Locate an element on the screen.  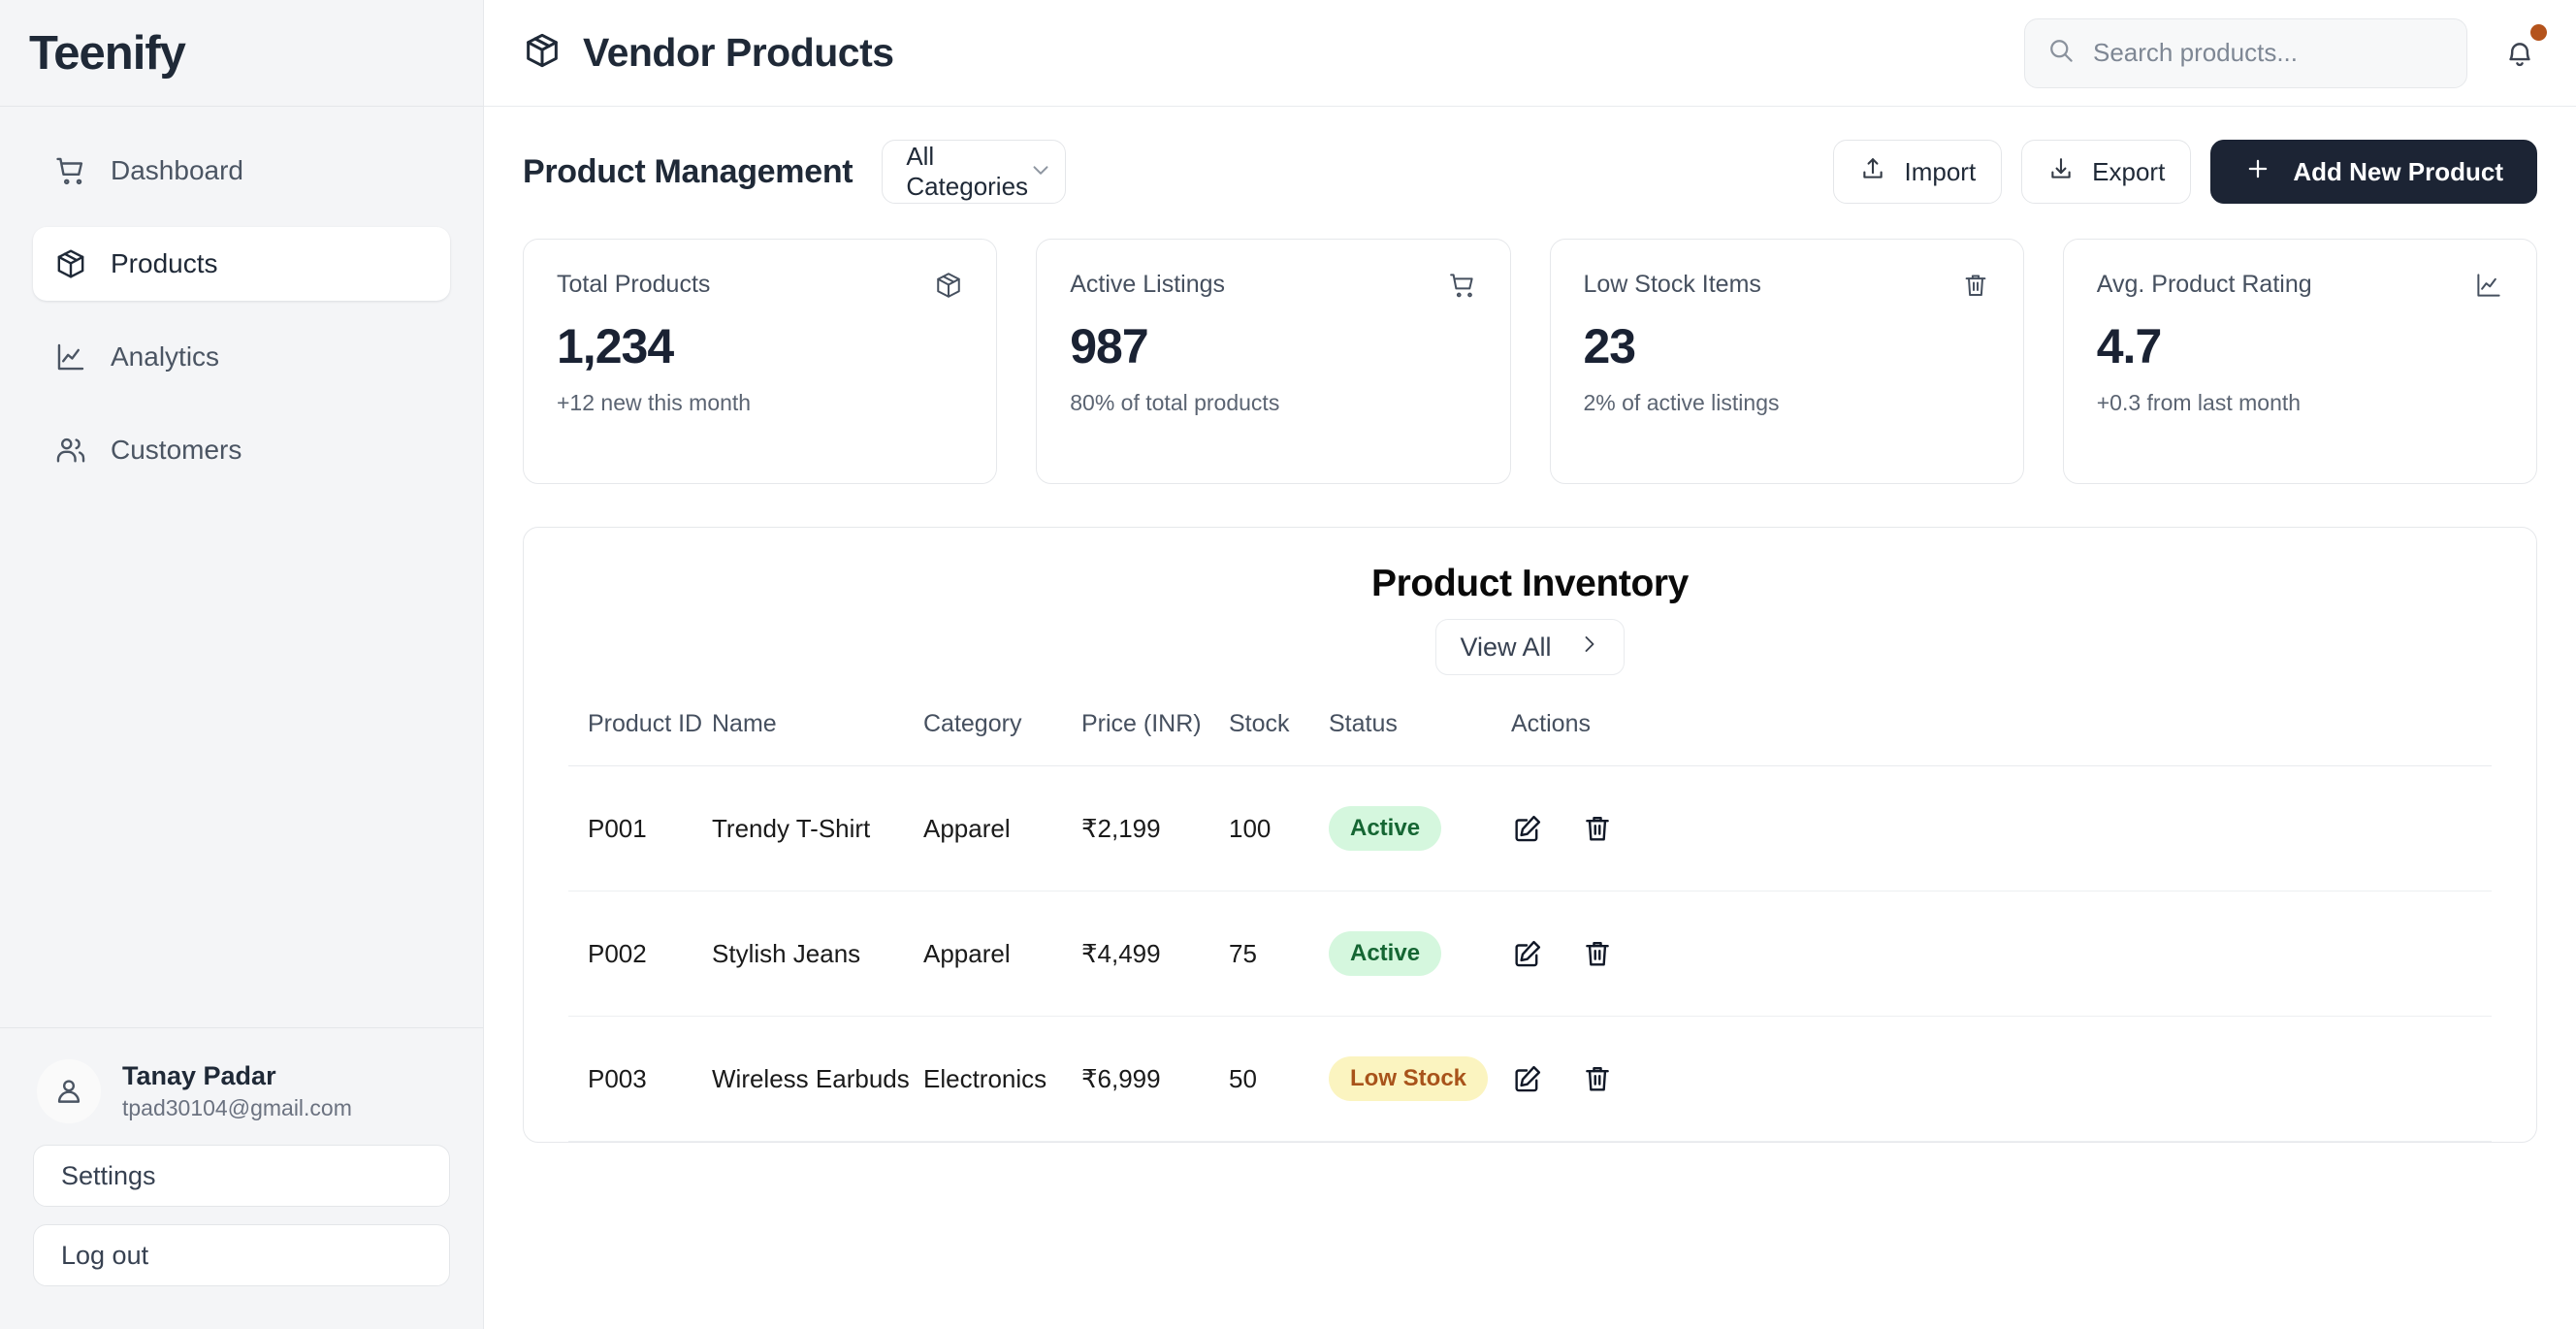
notifications-button is located at coordinates (2523, 49).